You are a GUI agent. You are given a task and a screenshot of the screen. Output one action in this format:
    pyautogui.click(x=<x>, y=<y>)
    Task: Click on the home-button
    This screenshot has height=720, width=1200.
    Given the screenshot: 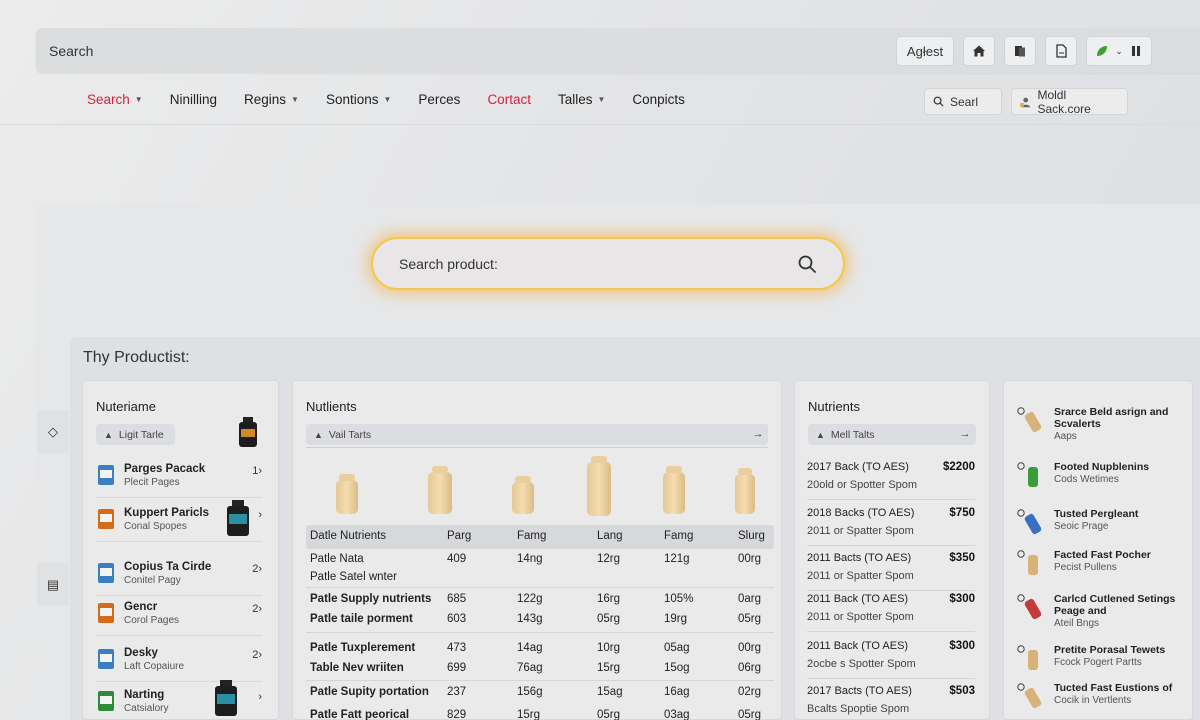 What is the action you would take?
    pyautogui.click(x=979, y=51)
    